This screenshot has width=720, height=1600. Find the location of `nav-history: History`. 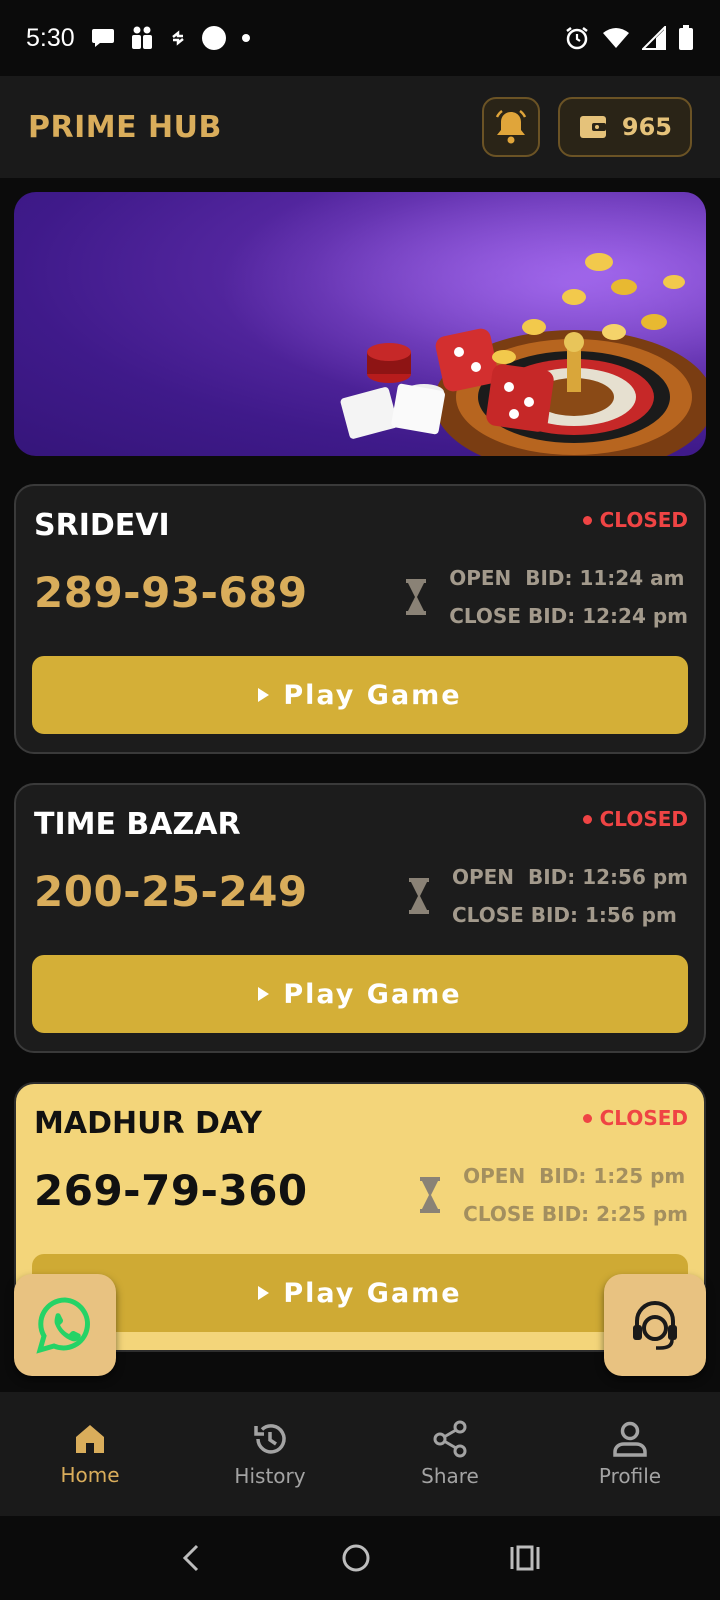

nav-history: History is located at coordinates (270, 1454).